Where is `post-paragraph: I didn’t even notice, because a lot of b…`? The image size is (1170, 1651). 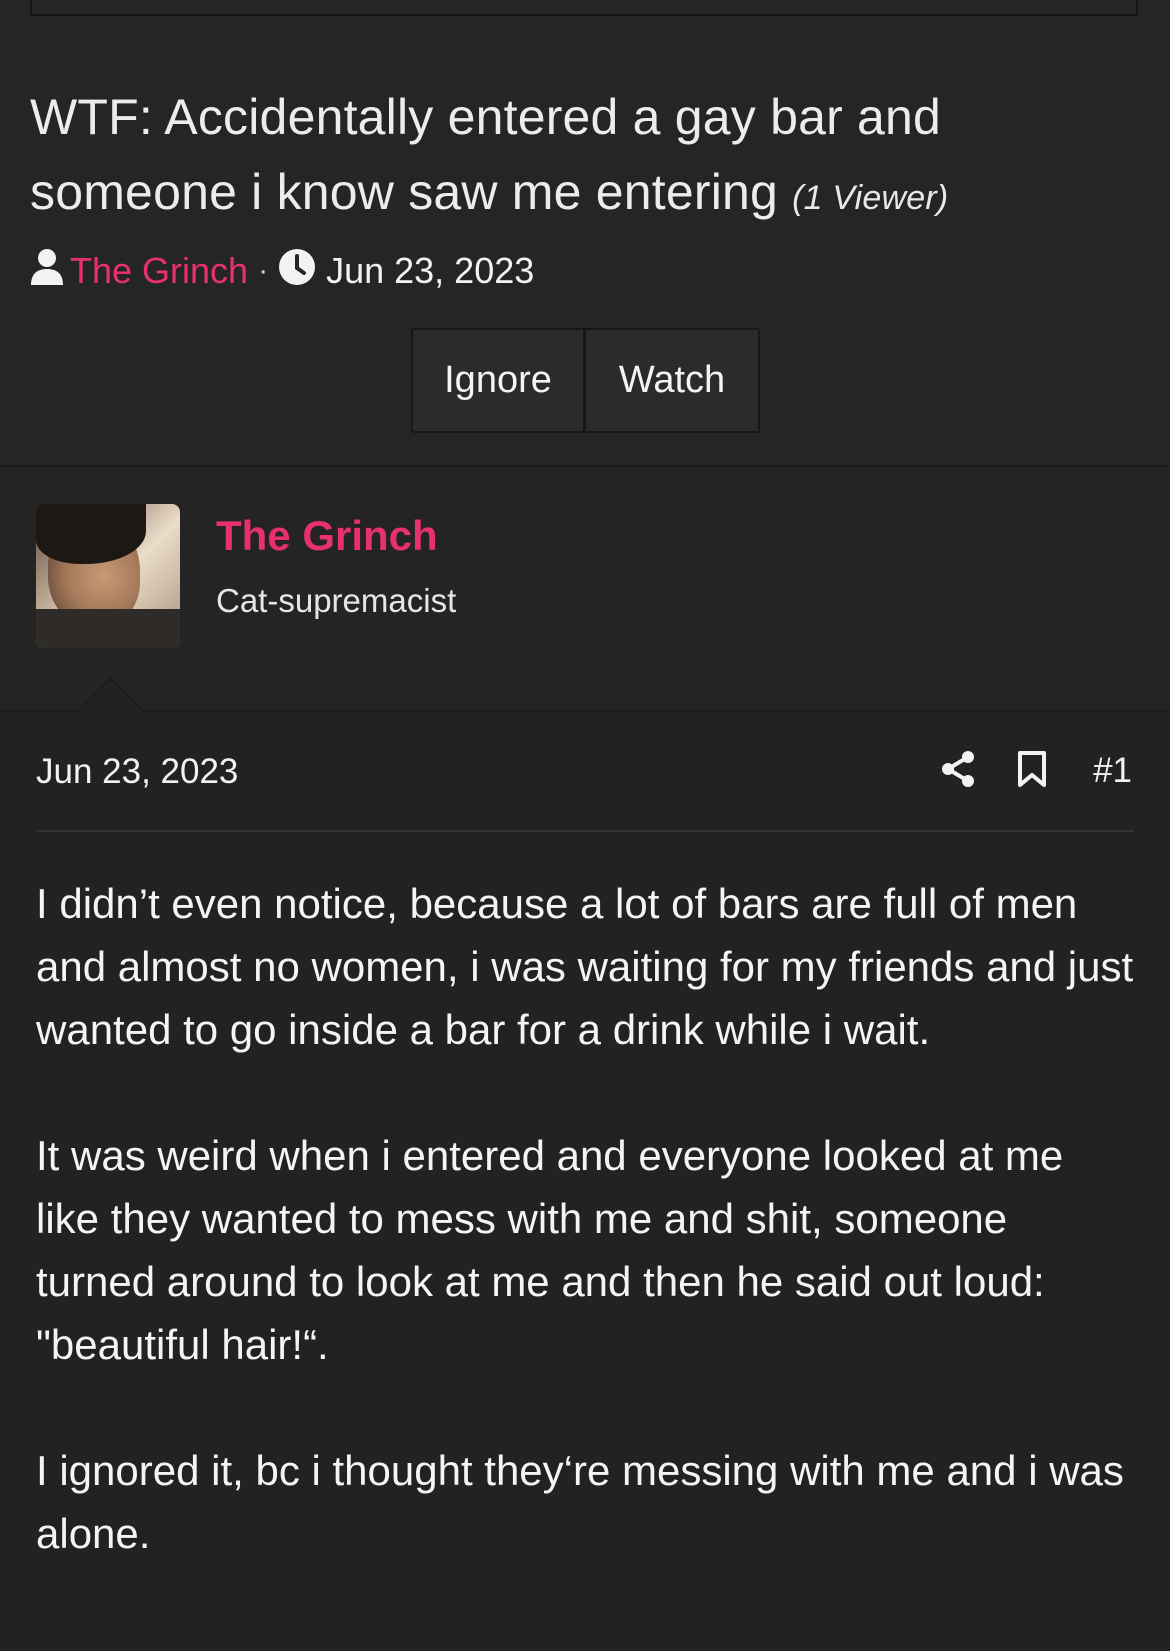 post-paragraph: I didn’t even notice, because a lot of b… is located at coordinates (585, 966).